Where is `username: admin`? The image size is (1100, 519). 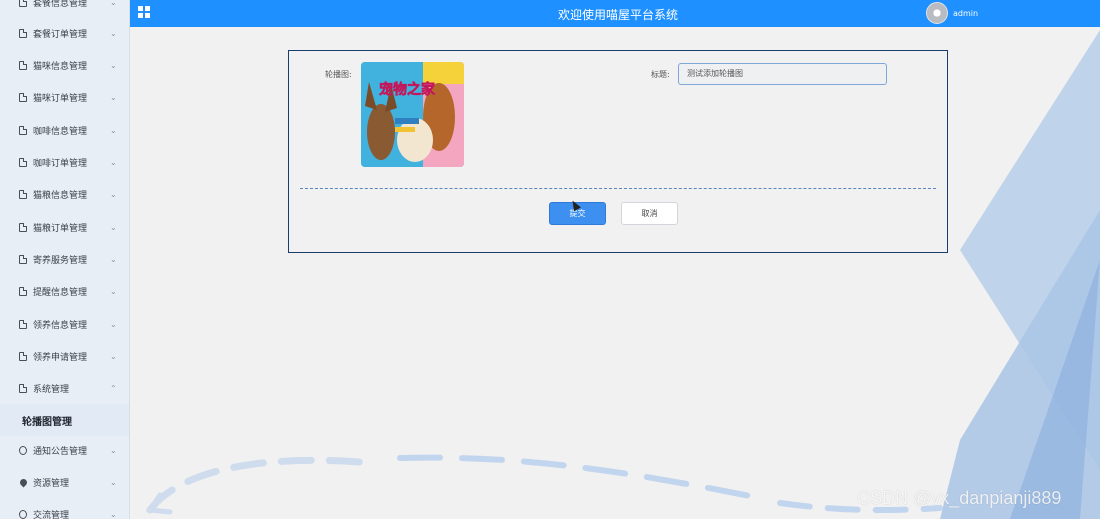 username: admin is located at coordinates (965, 13).